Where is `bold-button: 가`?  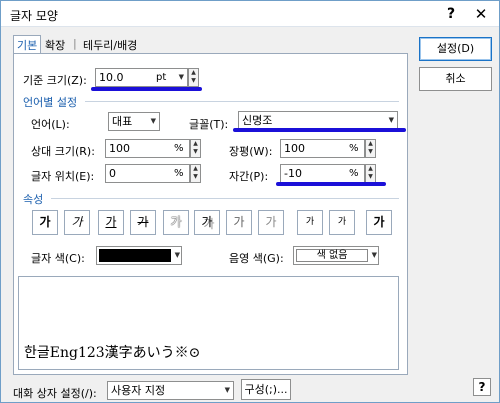
bold-button: 가 is located at coordinates (45, 222).